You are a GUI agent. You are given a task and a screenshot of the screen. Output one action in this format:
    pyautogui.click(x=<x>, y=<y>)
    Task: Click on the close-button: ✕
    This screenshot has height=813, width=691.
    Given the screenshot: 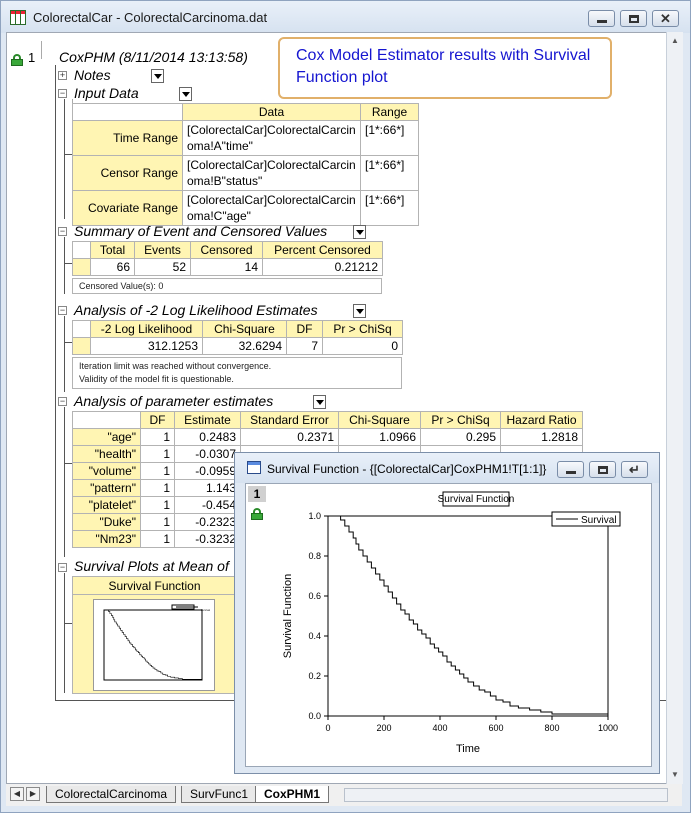 What is the action you would take?
    pyautogui.click(x=665, y=18)
    